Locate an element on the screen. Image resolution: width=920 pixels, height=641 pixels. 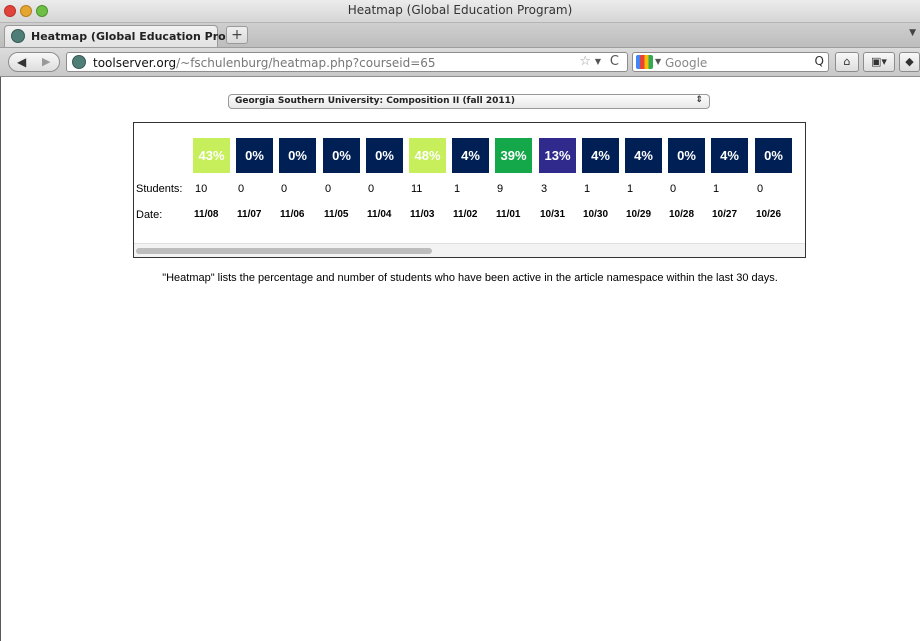
new-tab-button: + is located at coordinates (237, 35).